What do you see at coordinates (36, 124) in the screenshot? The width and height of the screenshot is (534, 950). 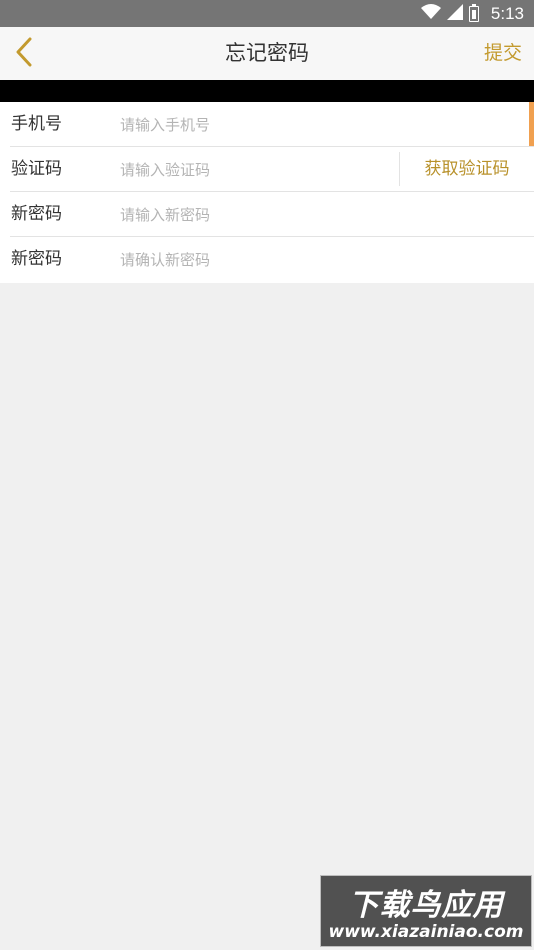 I see `phone-label: 手机号` at bounding box center [36, 124].